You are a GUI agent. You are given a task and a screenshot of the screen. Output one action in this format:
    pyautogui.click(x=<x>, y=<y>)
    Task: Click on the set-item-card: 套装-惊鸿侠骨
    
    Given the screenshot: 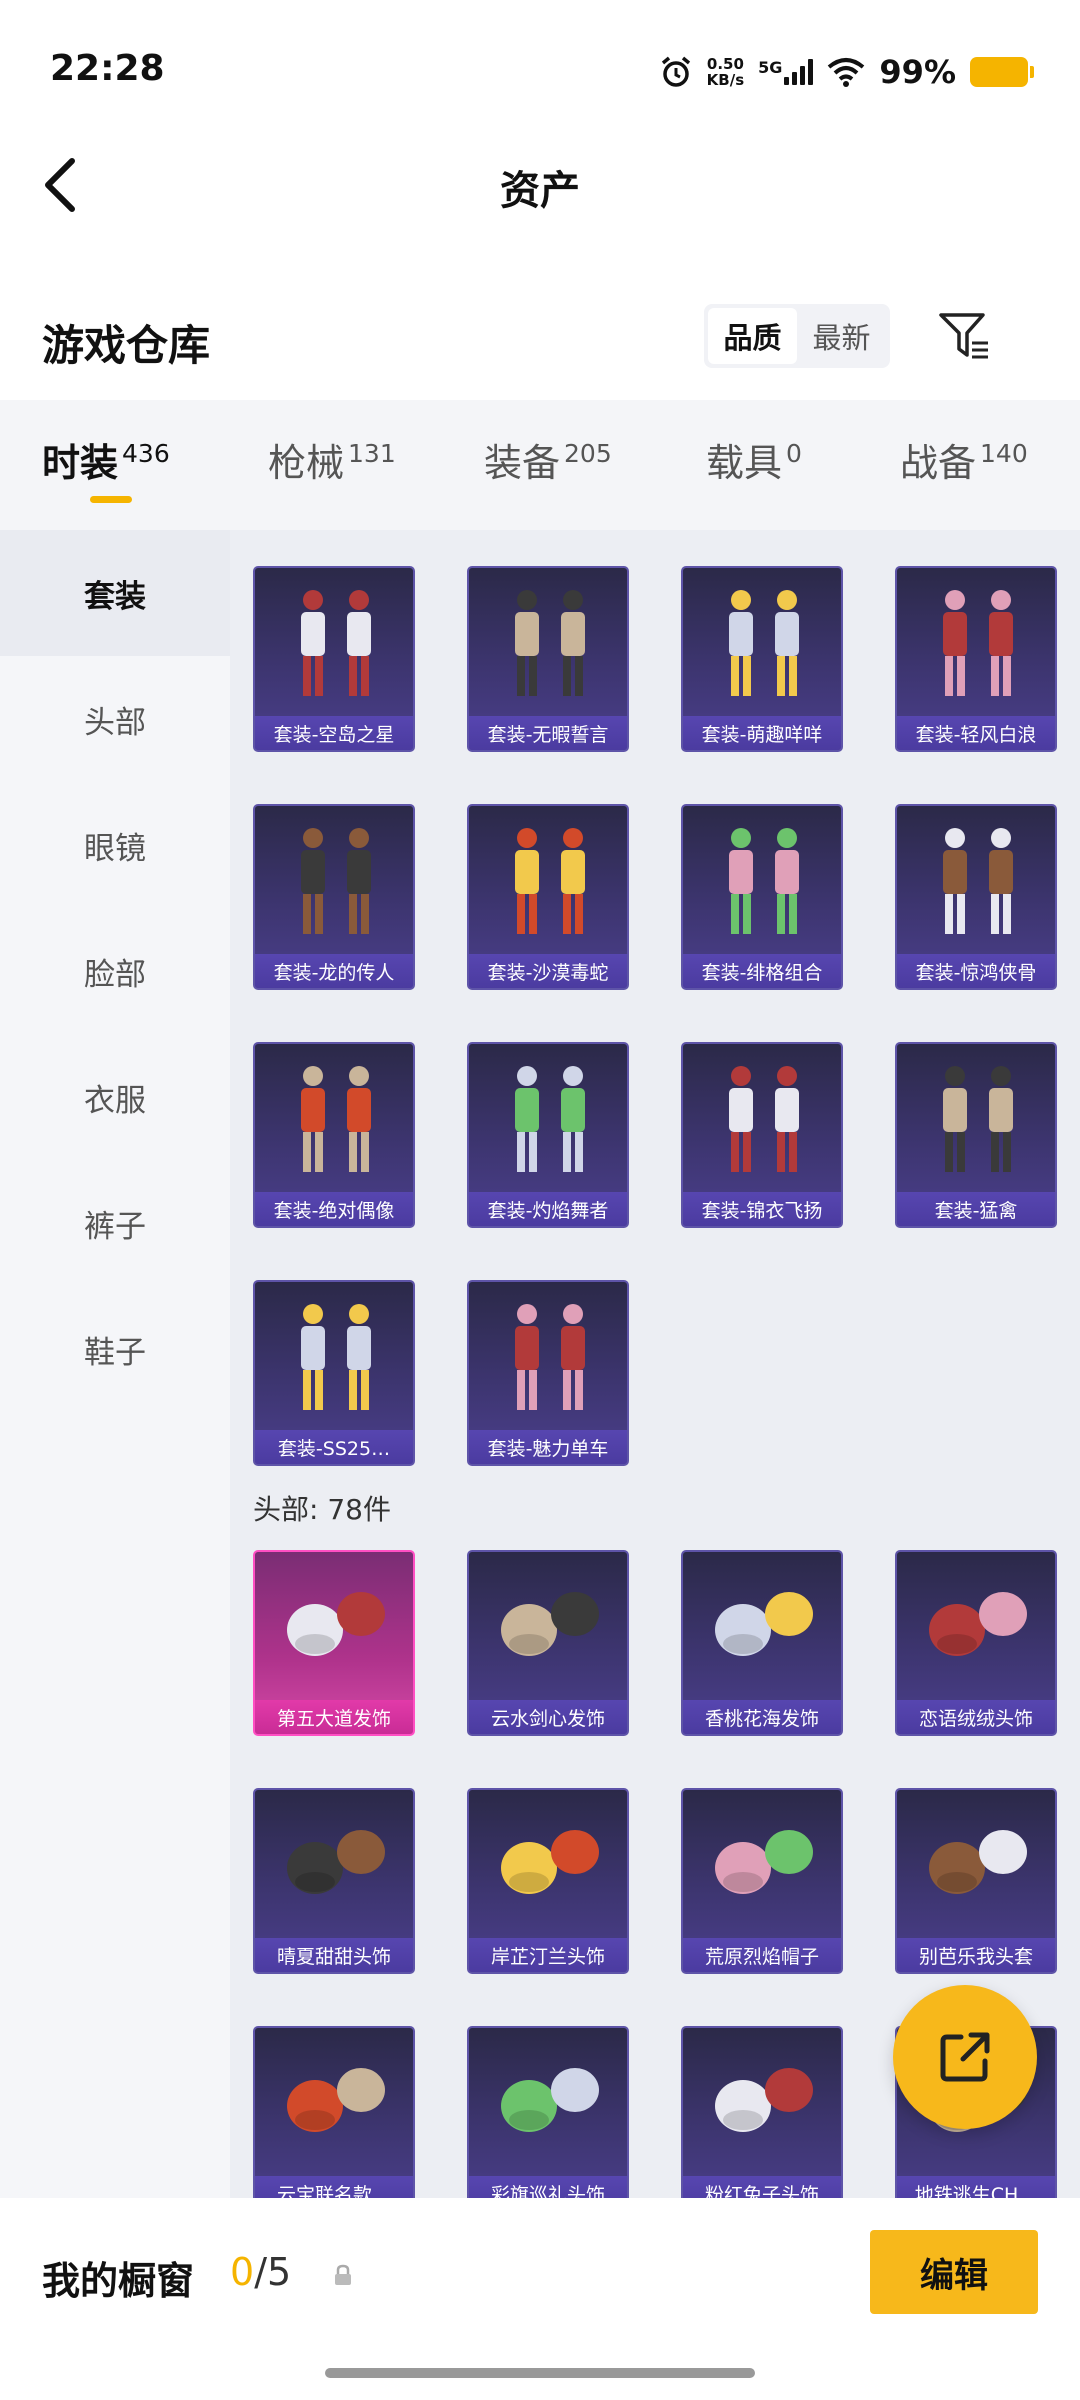 What is the action you would take?
    pyautogui.click(x=976, y=897)
    